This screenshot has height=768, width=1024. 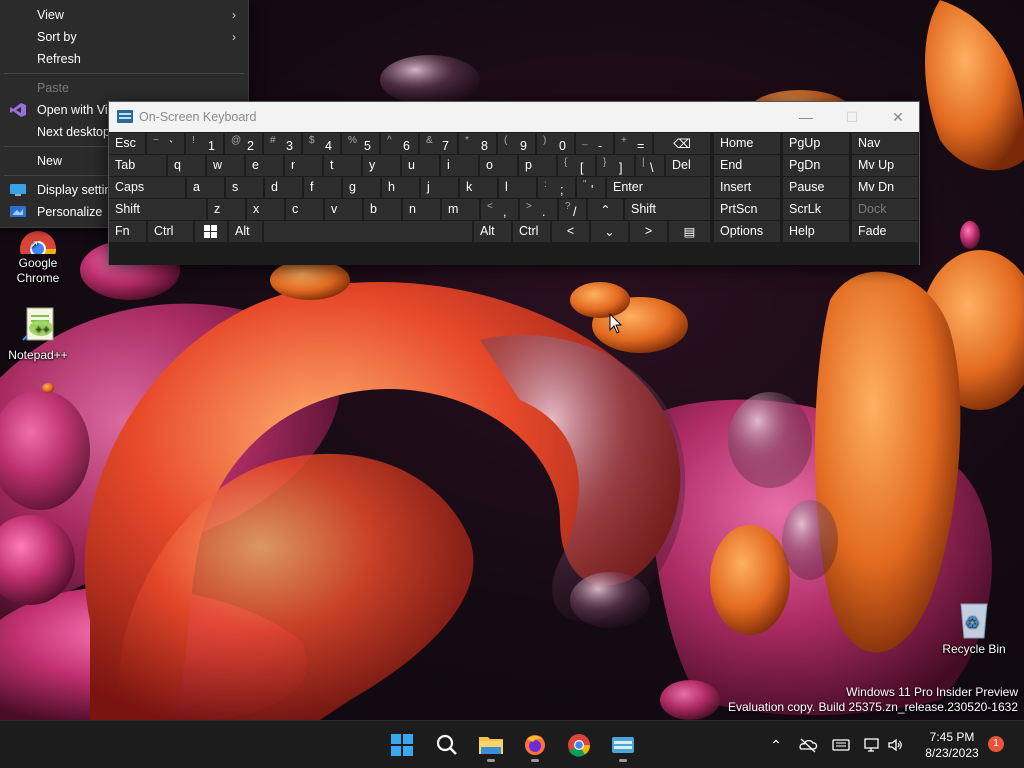 I want to click on desktop-icon-notepadpp: ++ Notepad++, so click(x=38, y=333).